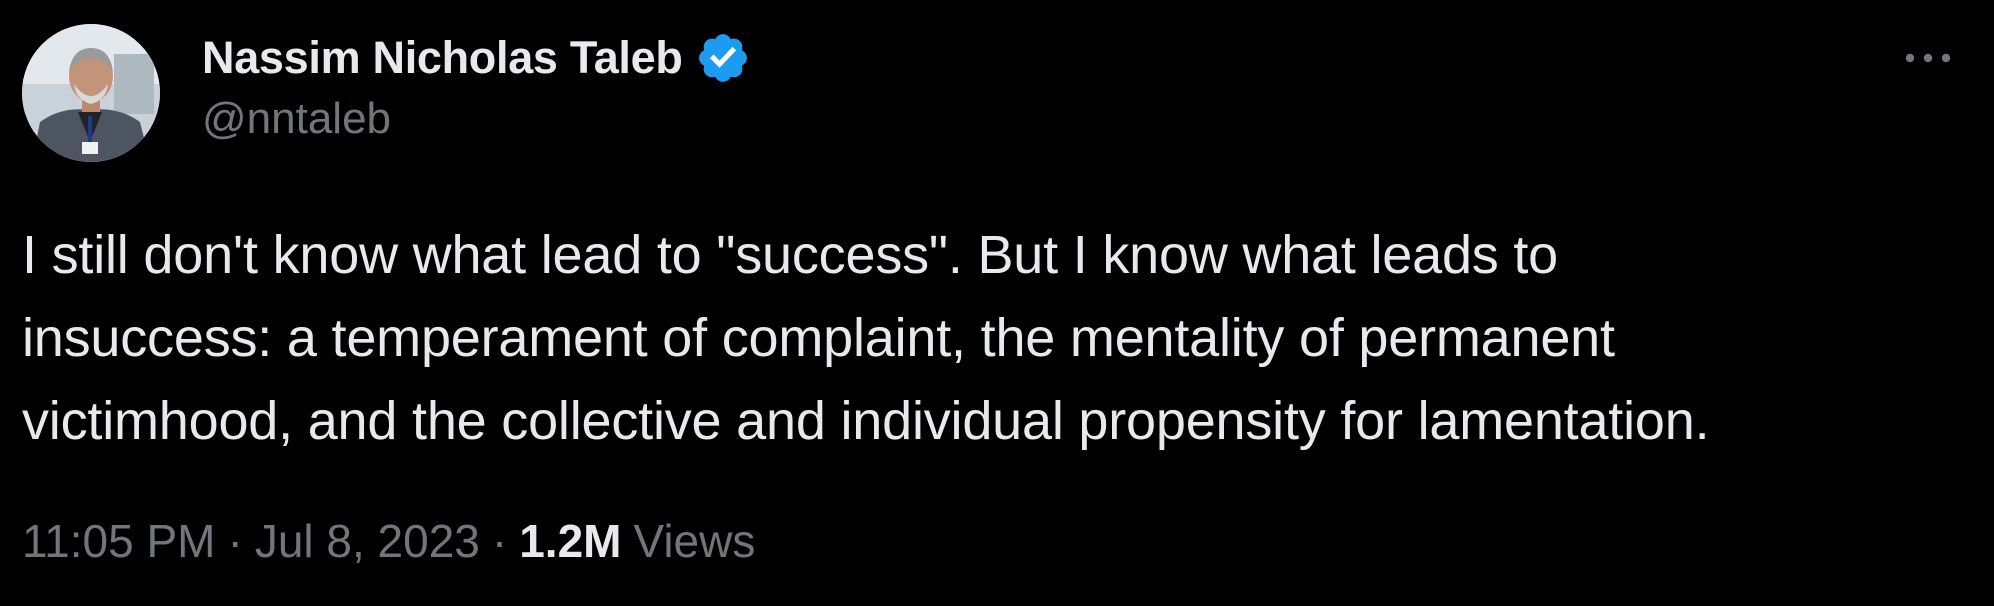  Describe the element at coordinates (118, 541) in the screenshot. I see `tweet-time: 11:05 PM` at that location.